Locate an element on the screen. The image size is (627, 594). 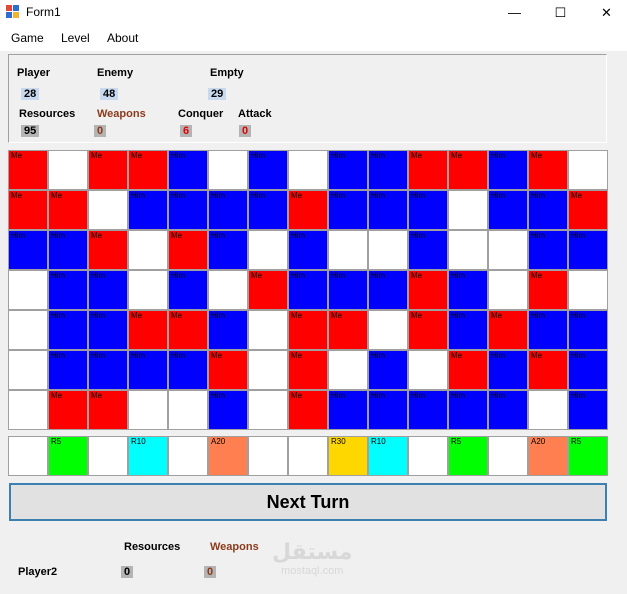
minimize-button: — is located at coordinates (514, 12).